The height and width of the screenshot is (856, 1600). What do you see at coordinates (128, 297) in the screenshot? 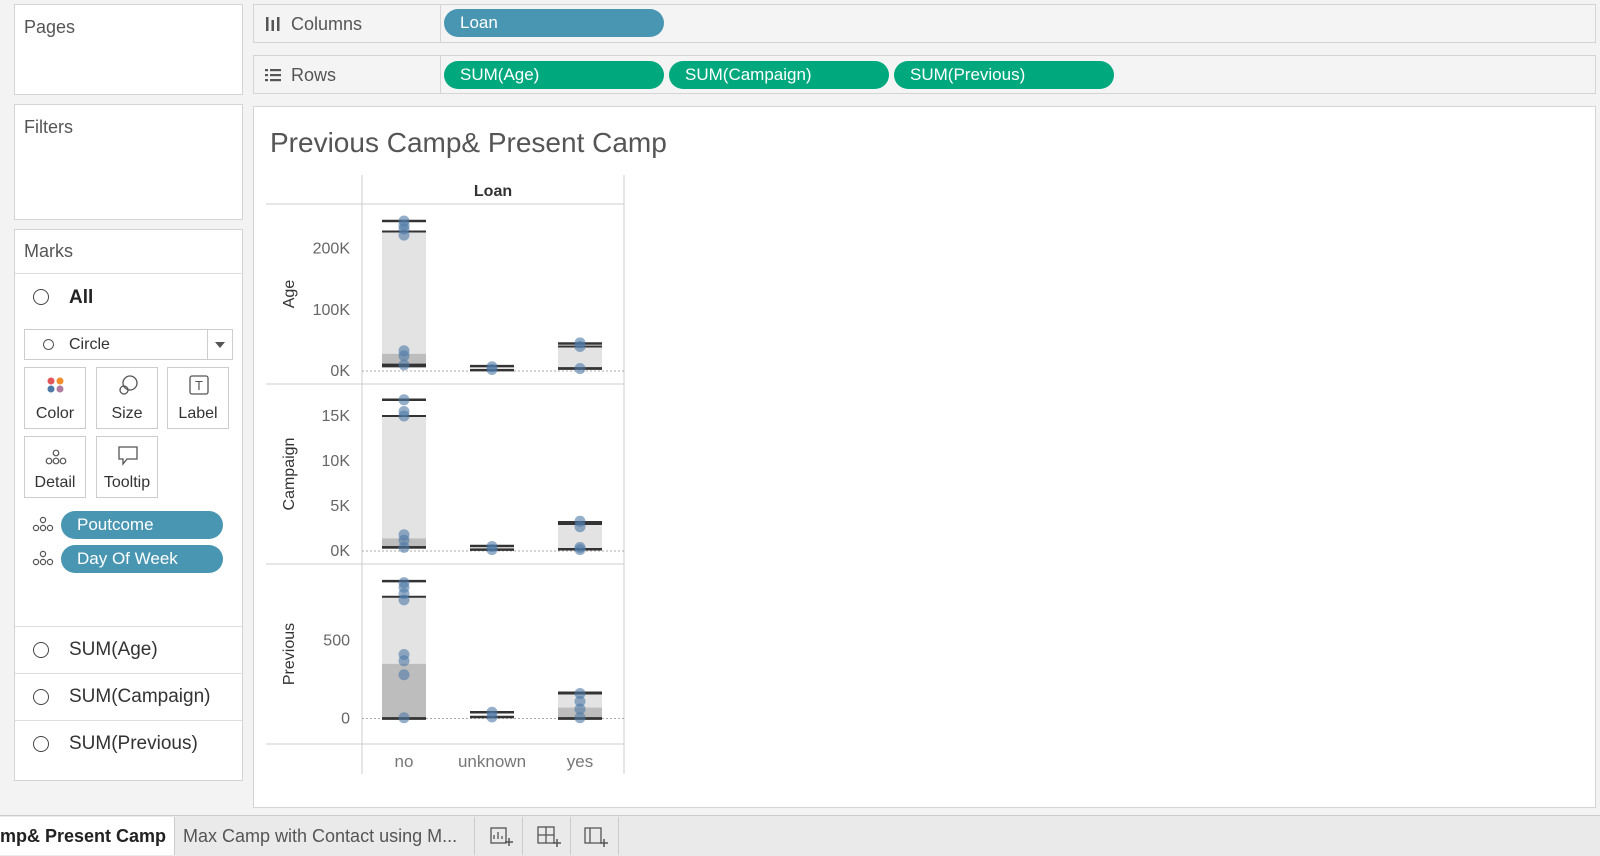
I see `marks-all-row: All` at bounding box center [128, 297].